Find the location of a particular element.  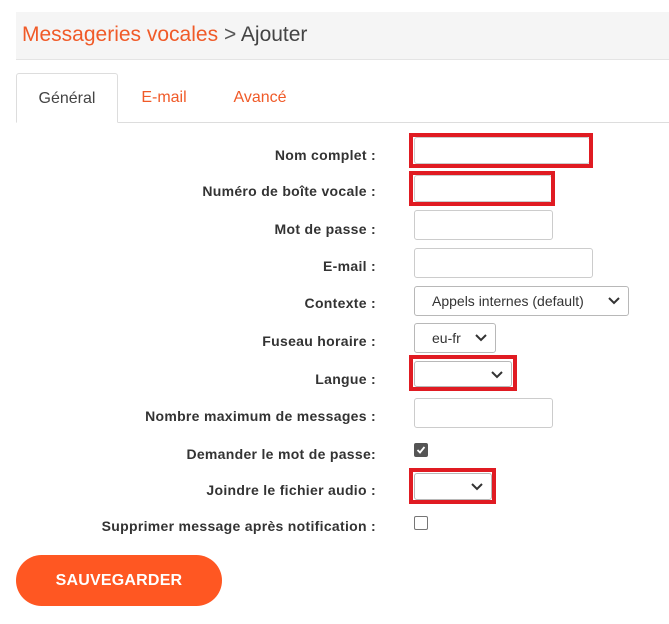

breadcrumb-current: Ajouter is located at coordinates (274, 34).